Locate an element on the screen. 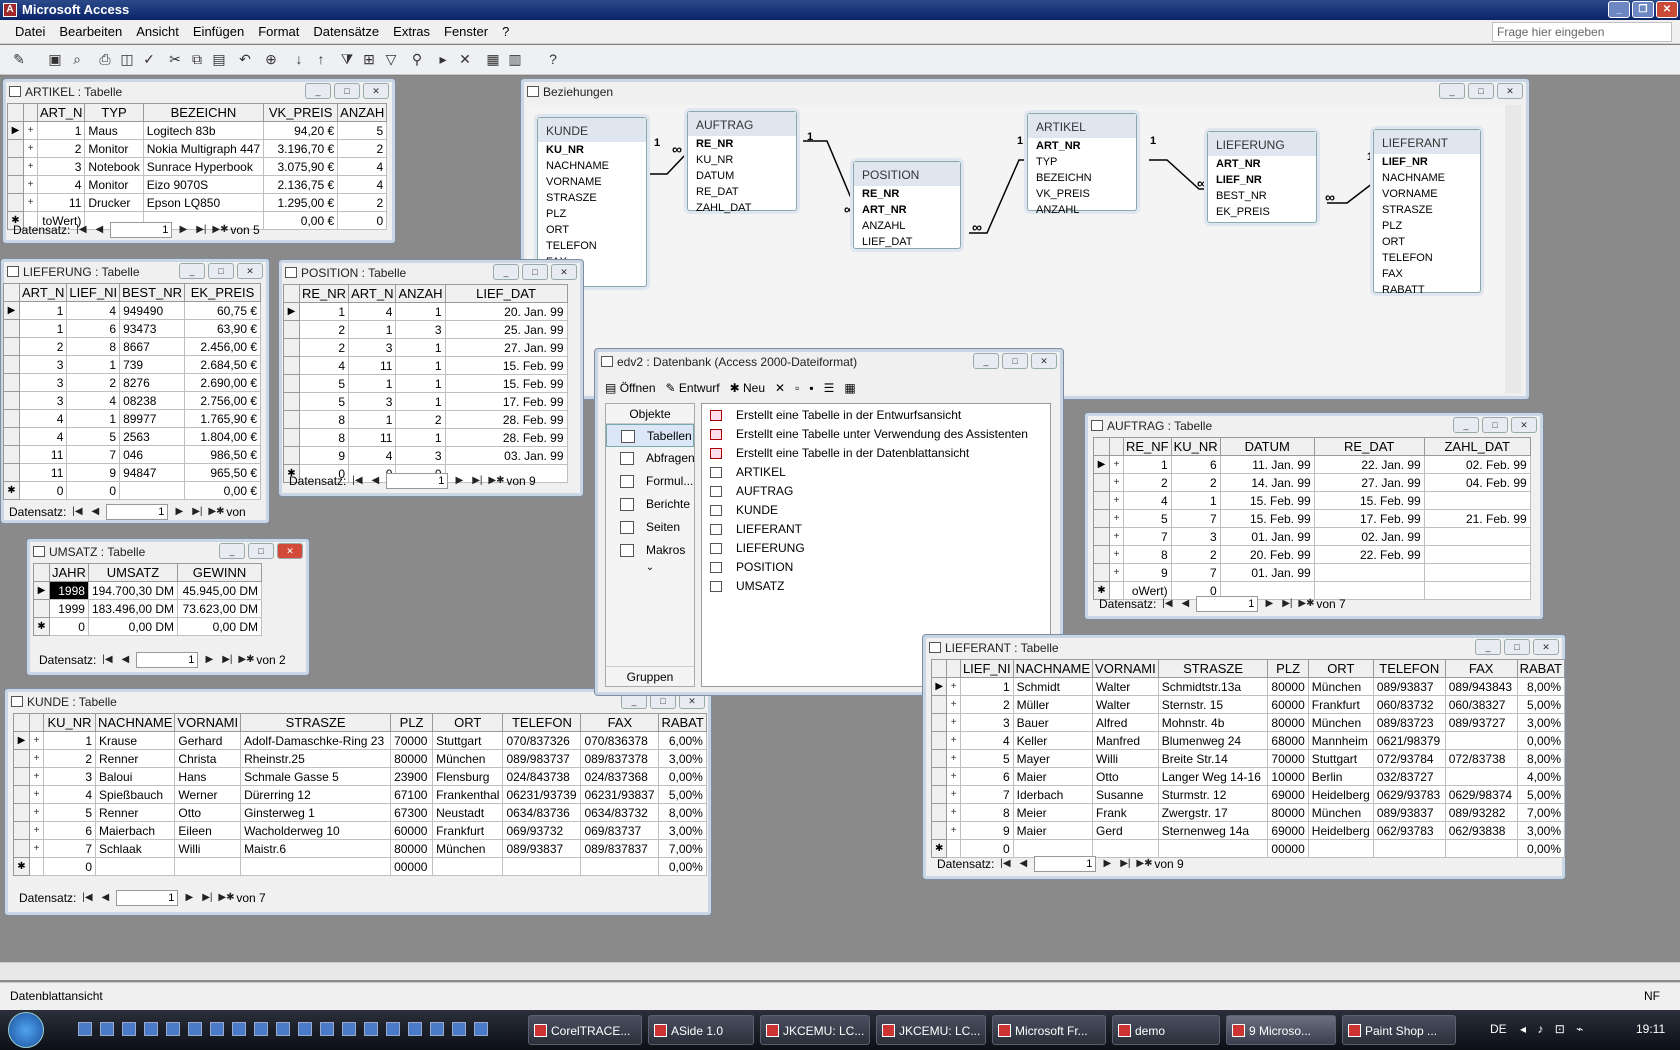  table-cell: 0,00% is located at coordinates (682, 866).